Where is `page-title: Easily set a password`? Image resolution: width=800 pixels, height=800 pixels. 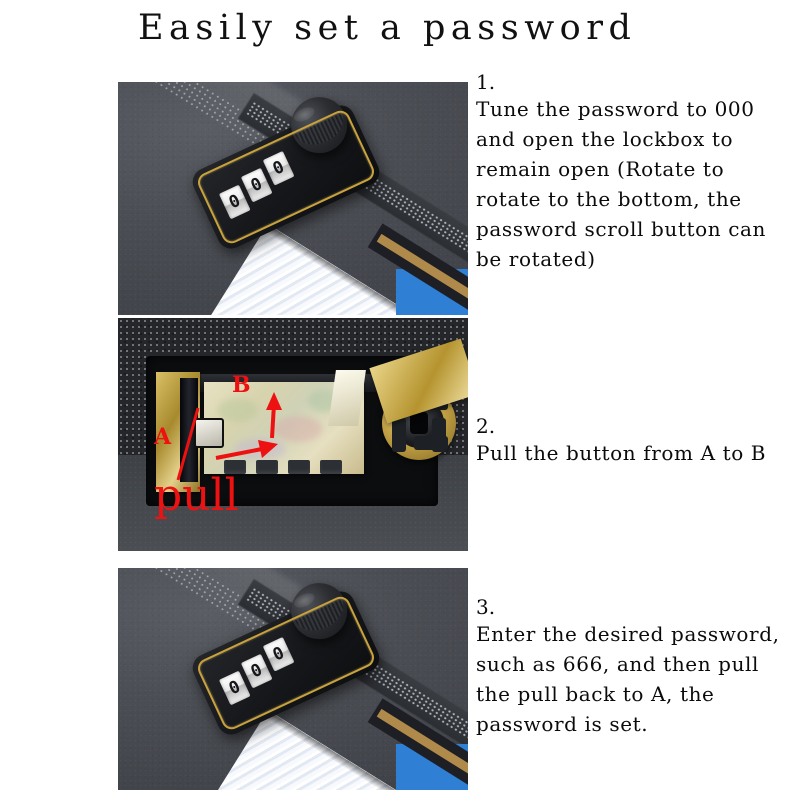
page-title: Easily set a password is located at coordinates (387, 28).